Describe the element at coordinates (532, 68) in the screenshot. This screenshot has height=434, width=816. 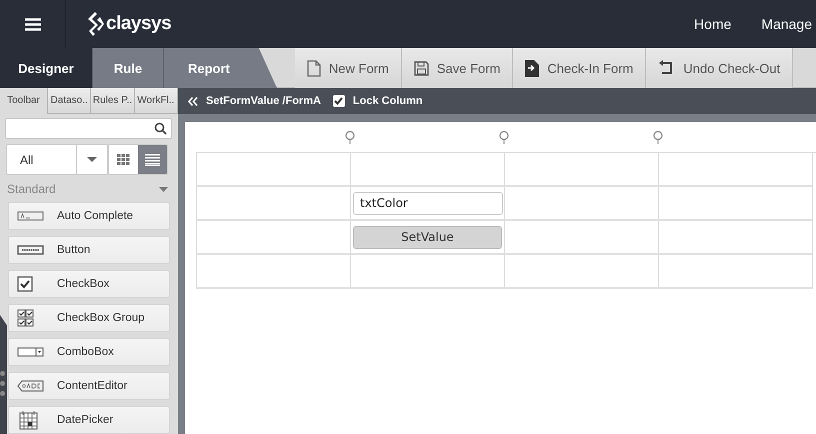
I see `document-arrow-icon` at that location.